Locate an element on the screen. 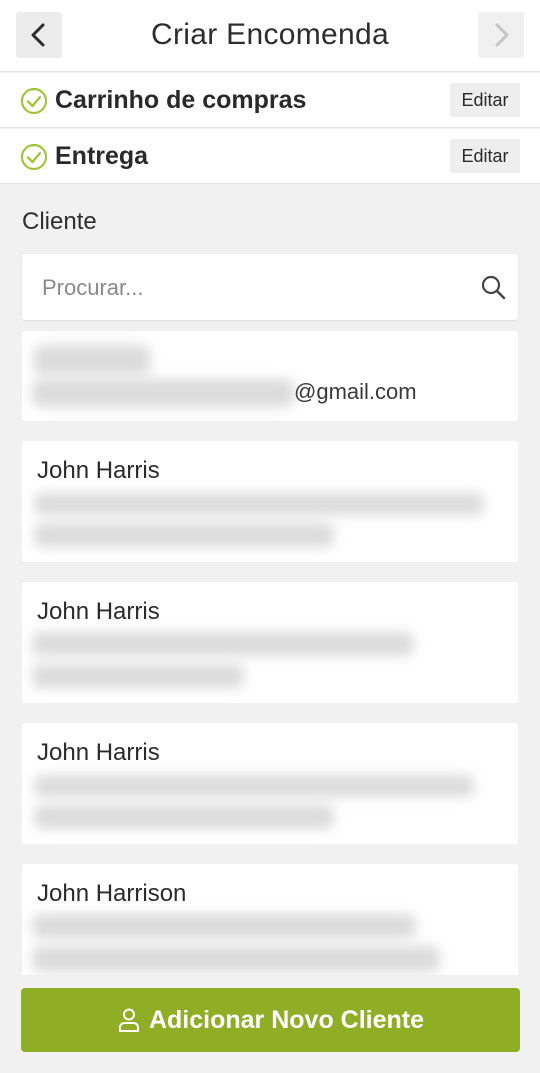  page-title: Criar Encomenda is located at coordinates (270, 34).